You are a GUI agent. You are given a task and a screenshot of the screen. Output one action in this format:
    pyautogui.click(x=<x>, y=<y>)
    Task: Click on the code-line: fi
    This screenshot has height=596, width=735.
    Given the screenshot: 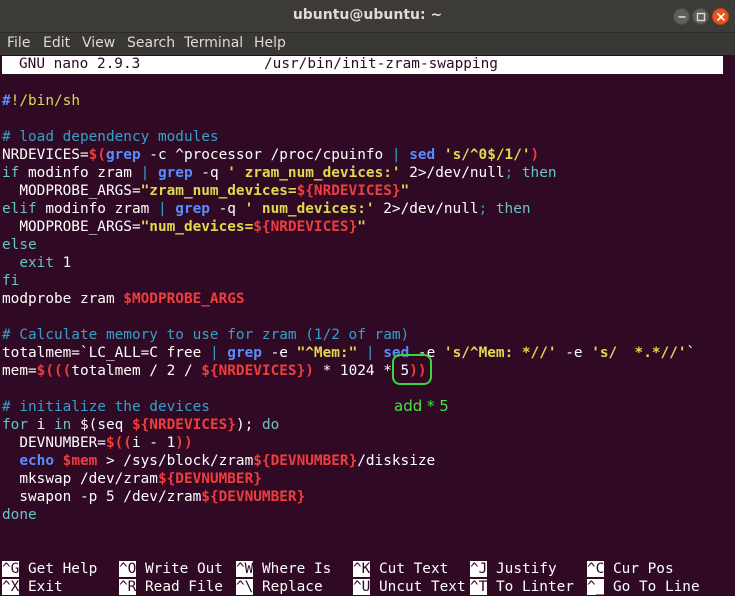 What is the action you would take?
    pyautogui.click(x=10, y=281)
    